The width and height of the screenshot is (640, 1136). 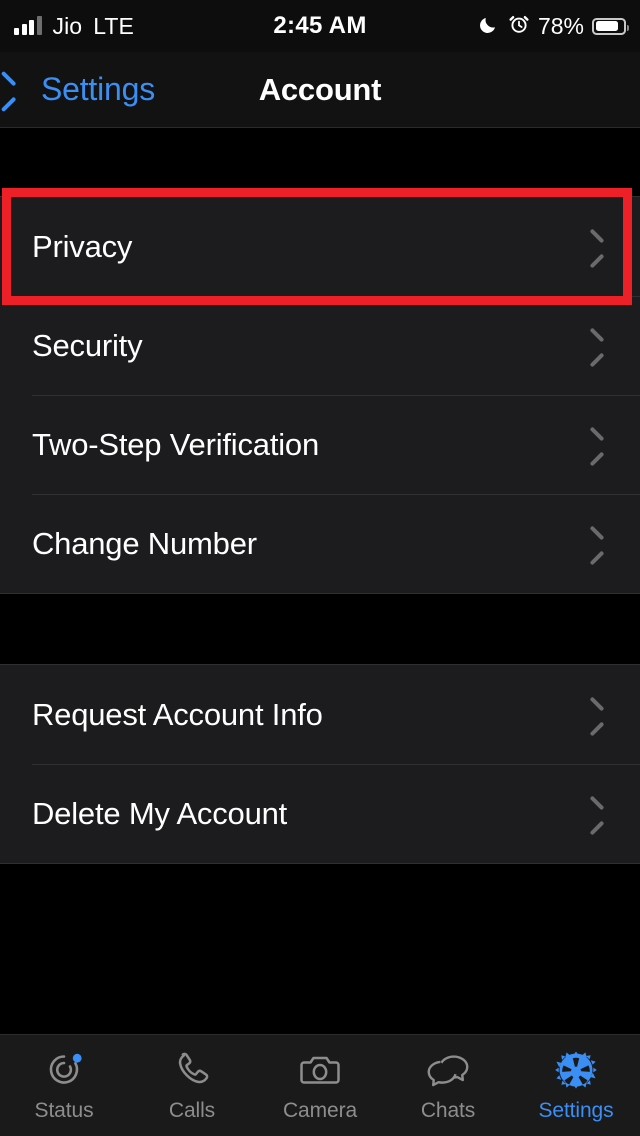 I want to click on tab-label: Status, so click(x=64, y=1110).